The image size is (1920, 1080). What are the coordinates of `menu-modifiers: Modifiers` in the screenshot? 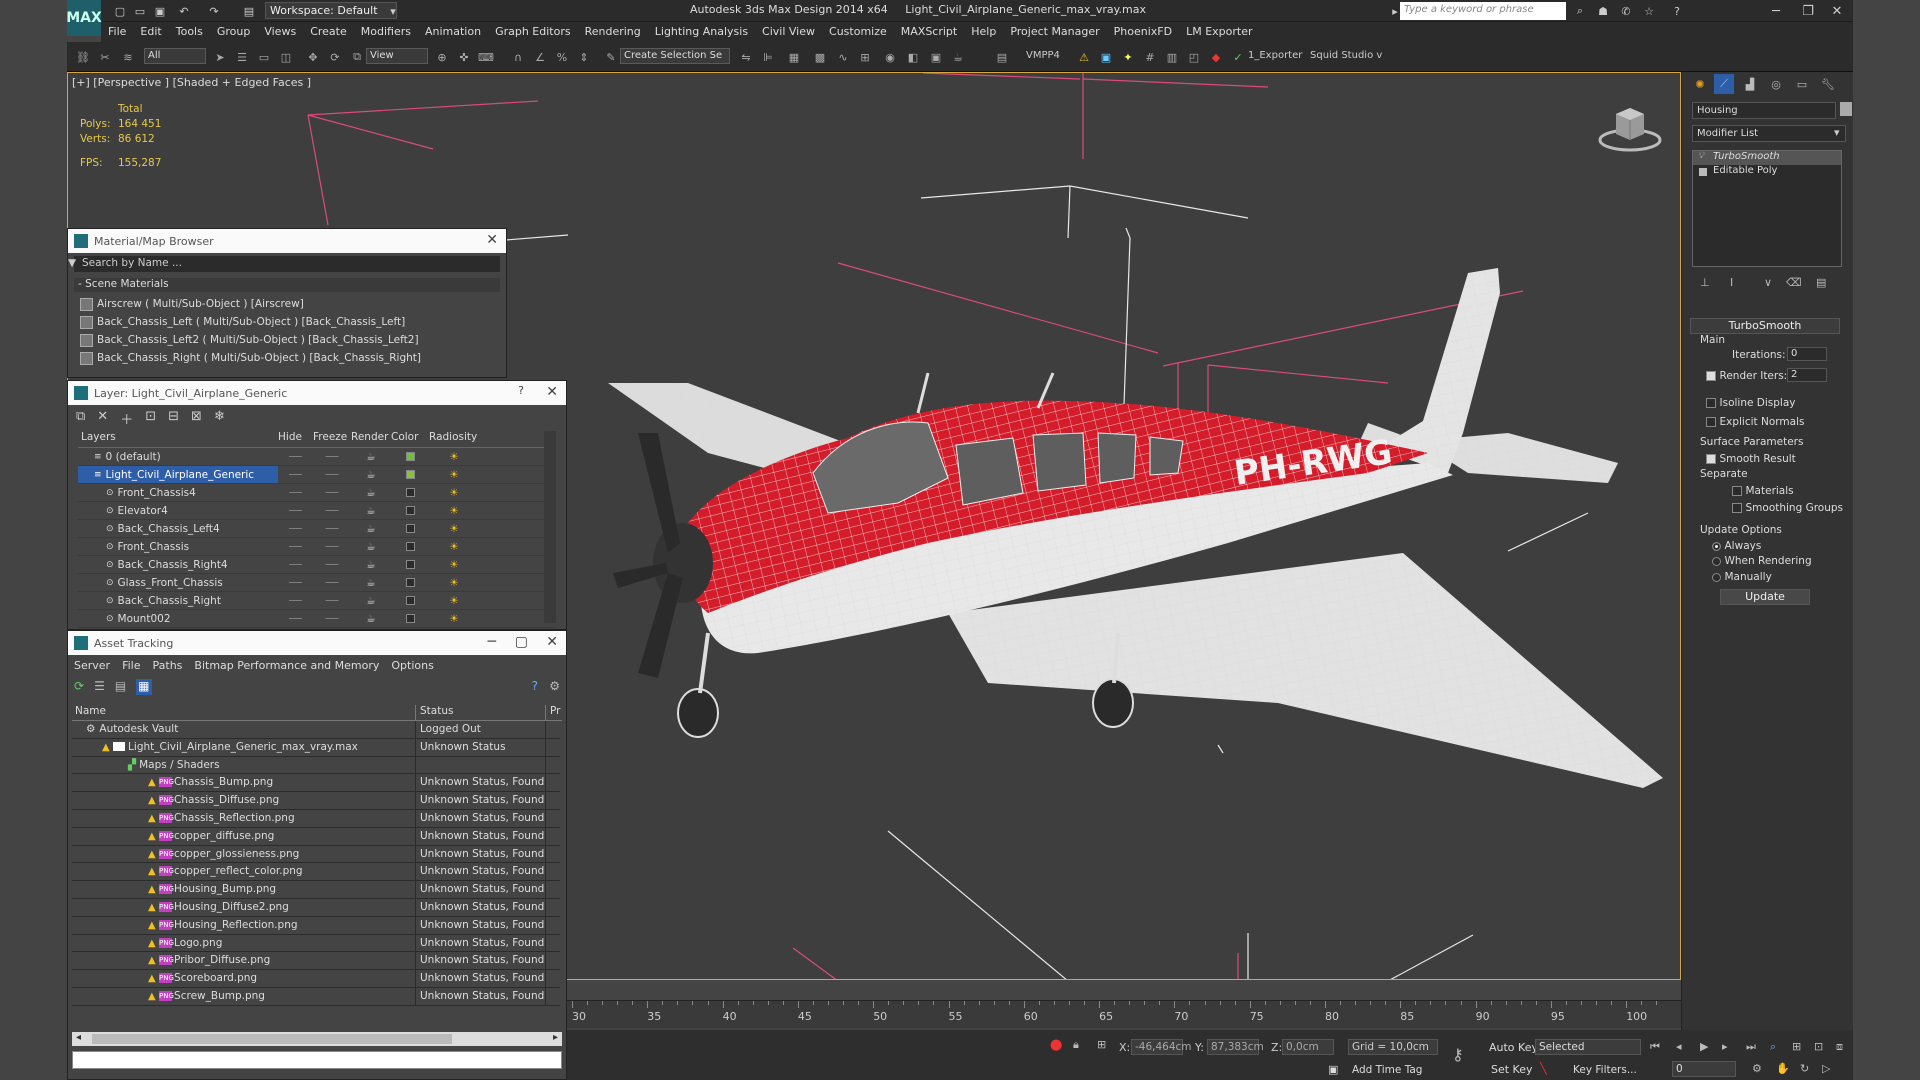 It's located at (386, 32).